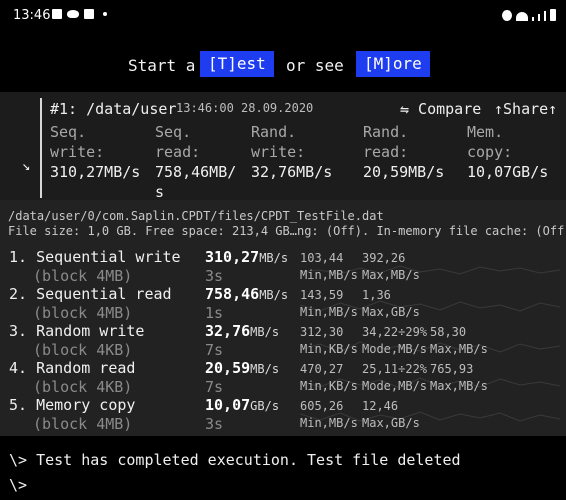 Image resolution: width=566 pixels, height=500 pixels. What do you see at coordinates (292, 172) in the screenshot?
I see `summary-value: 32,76MB/s` at bounding box center [292, 172].